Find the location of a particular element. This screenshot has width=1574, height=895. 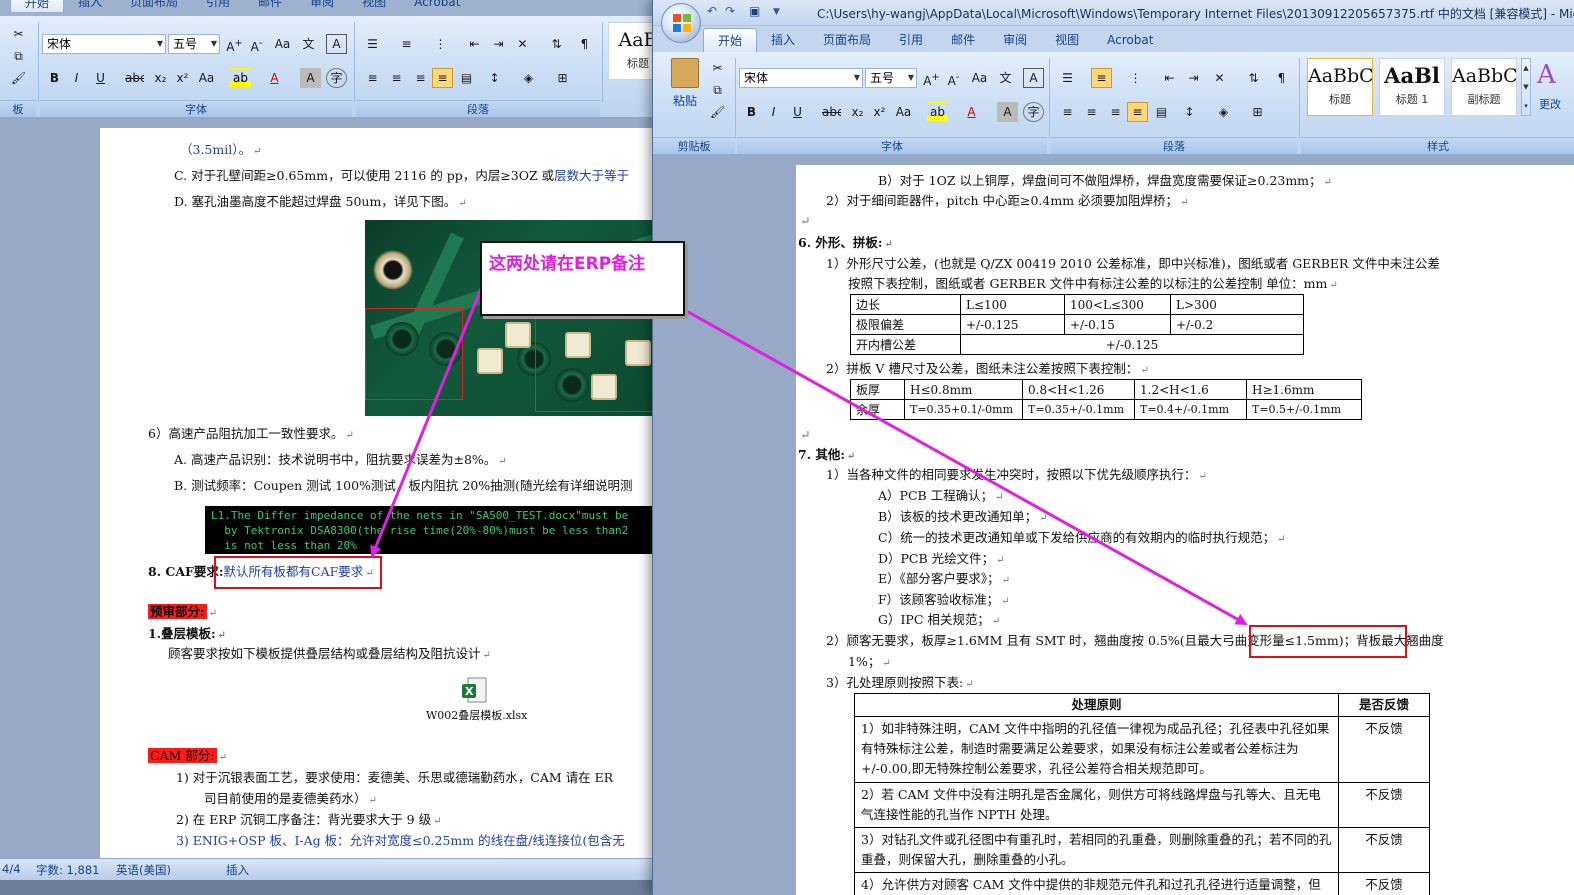

qat-customize-icon: ▼ is located at coordinates (776, 12).